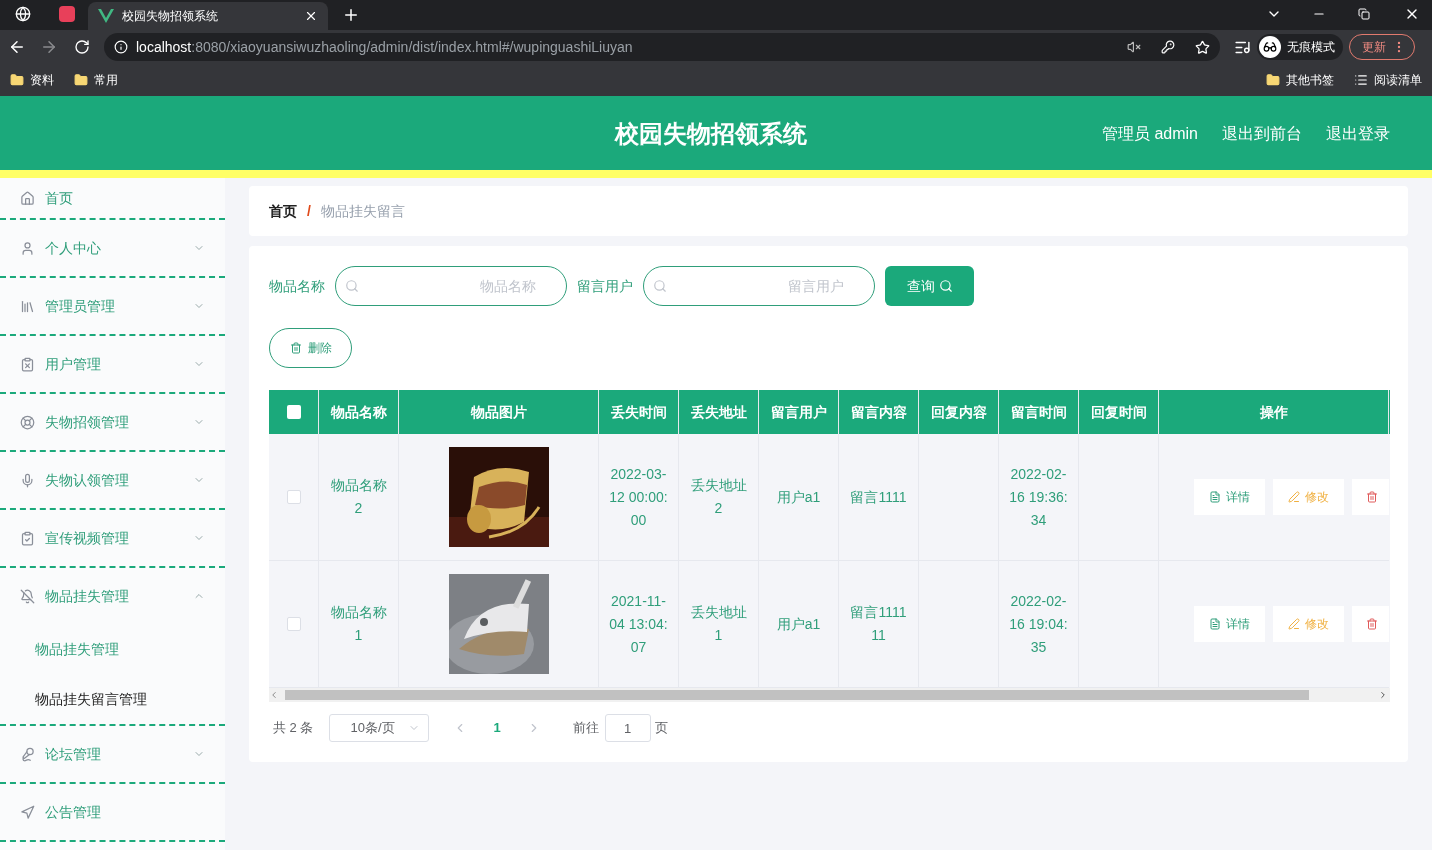  I want to click on column-header: 留言内容, so click(879, 412).